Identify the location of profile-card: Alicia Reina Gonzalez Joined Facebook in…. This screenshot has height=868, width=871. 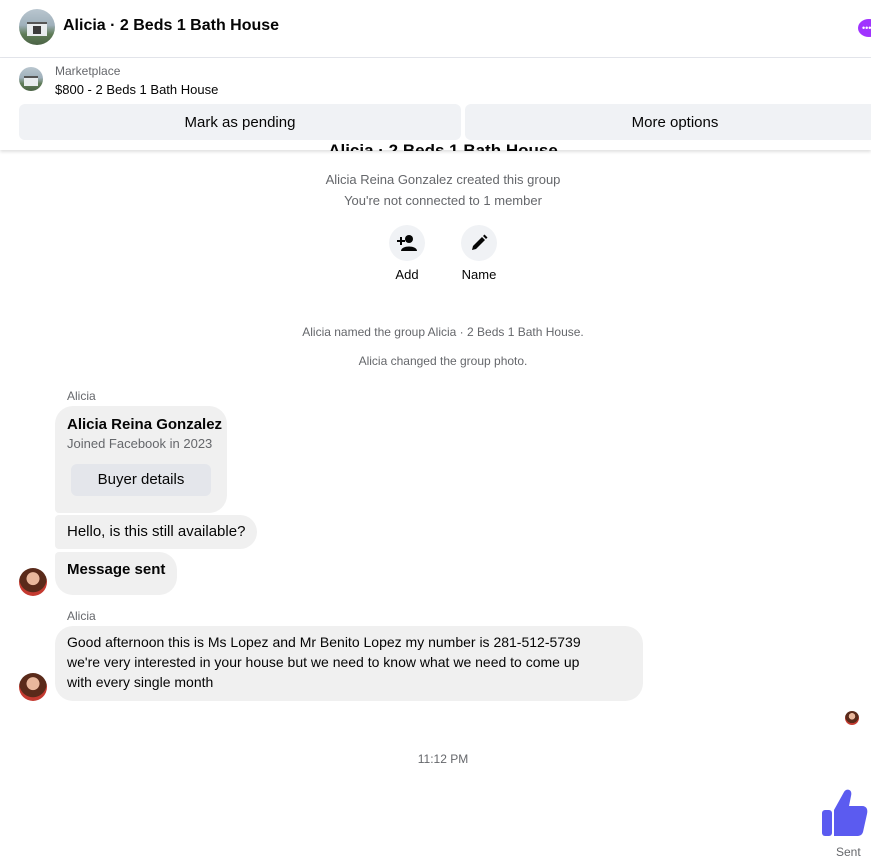
(141, 459).